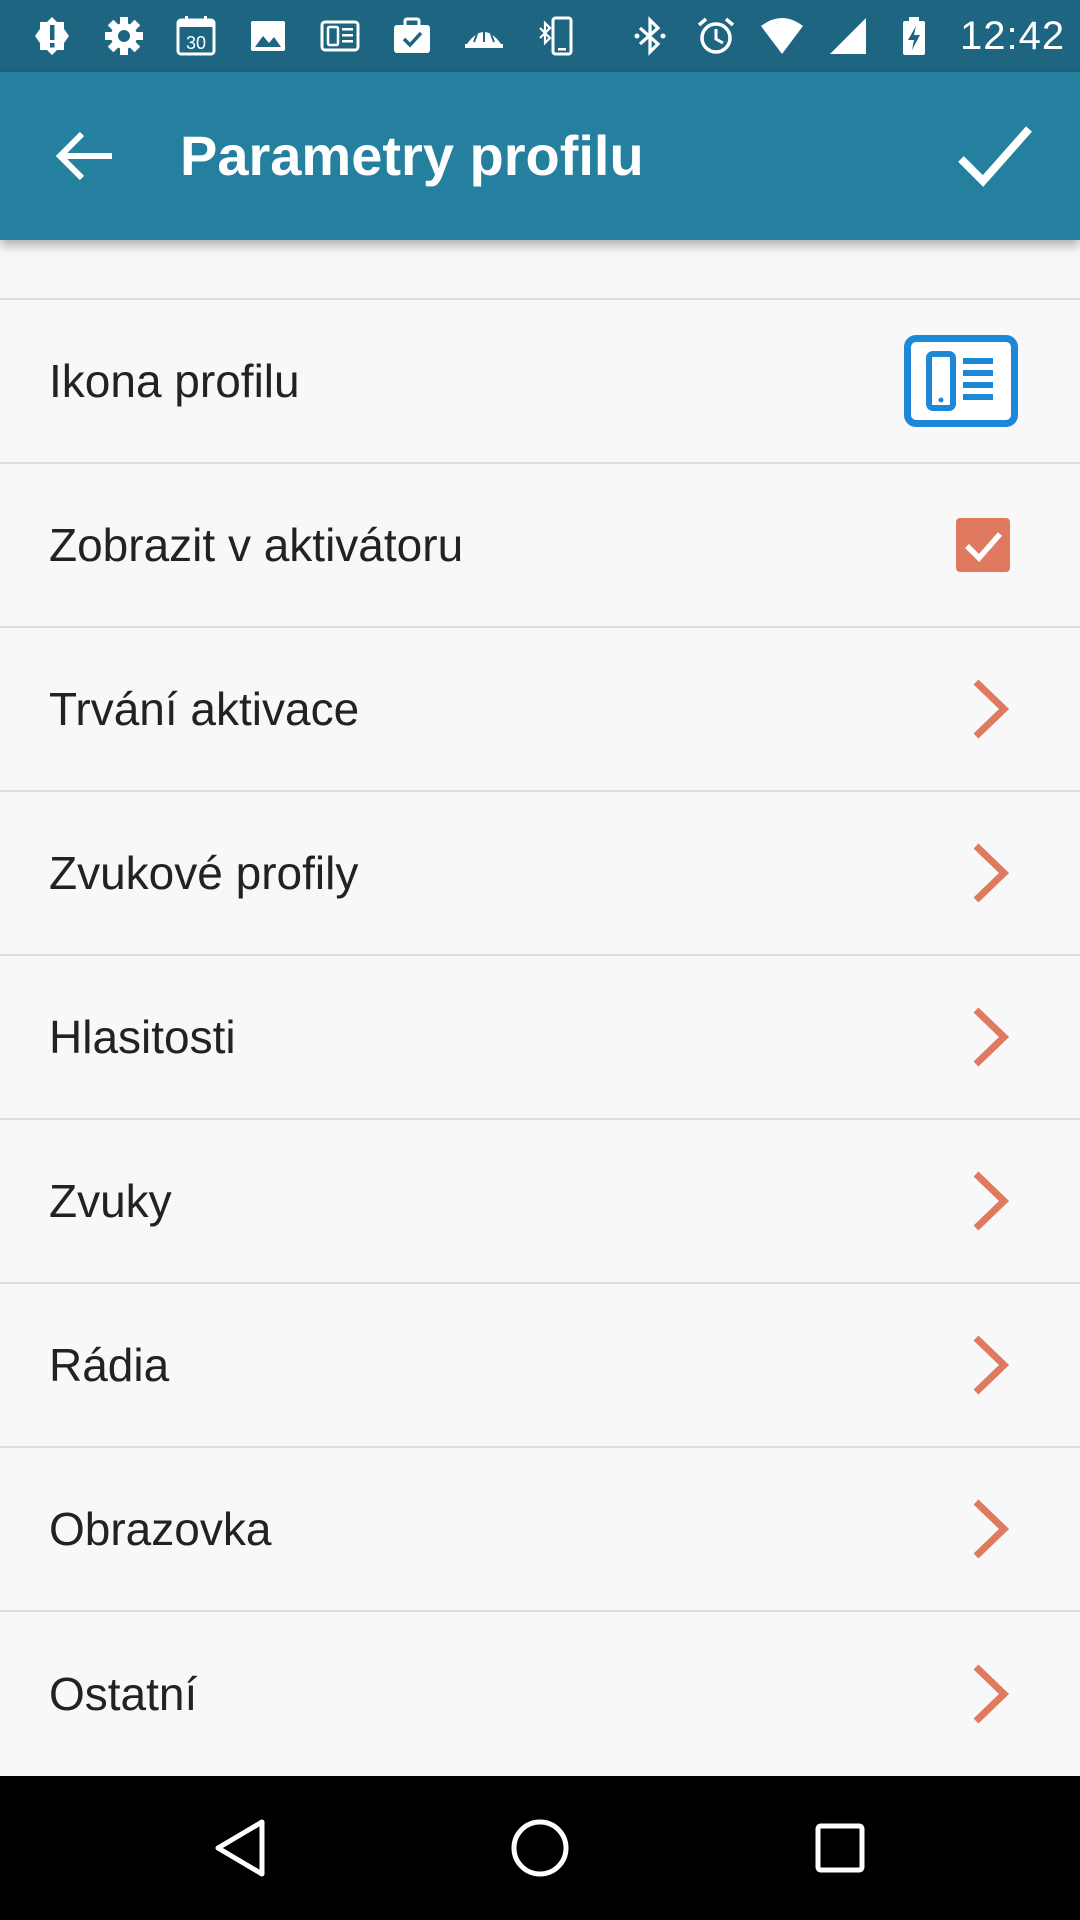 The height and width of the screenshot is (1920, 1080). What do you see at coordinates (914, 36) in the screenshot?
I see `battery-charging-icon` at bounding box center [914, 36].